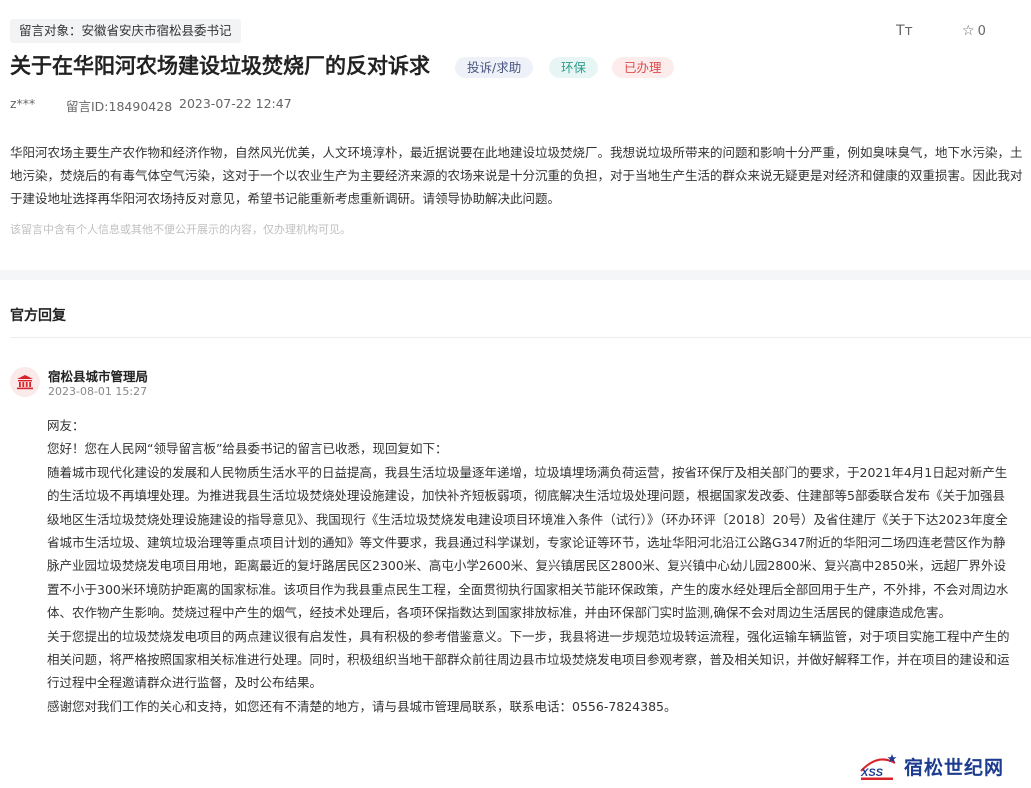 The image size is (1031, 788). Describe the element at coordinates (125, 31) in the screenshot. I see `message-target-label: 留言对象：安徽省安庆市宿松县委书记` at that location.